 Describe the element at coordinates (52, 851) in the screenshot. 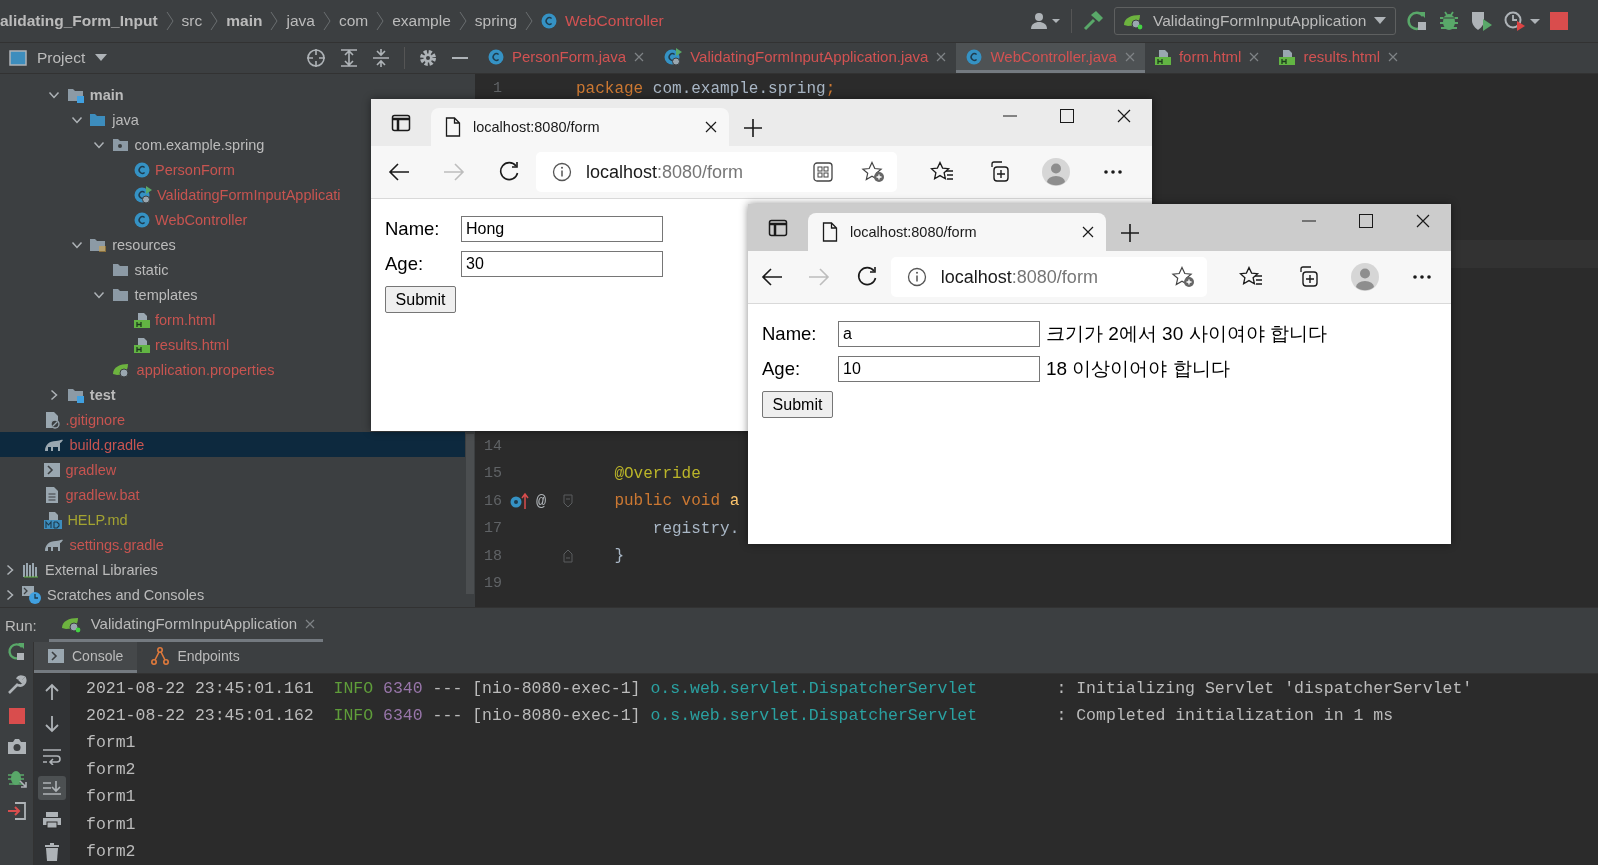

I see `trash-icon` at that location.